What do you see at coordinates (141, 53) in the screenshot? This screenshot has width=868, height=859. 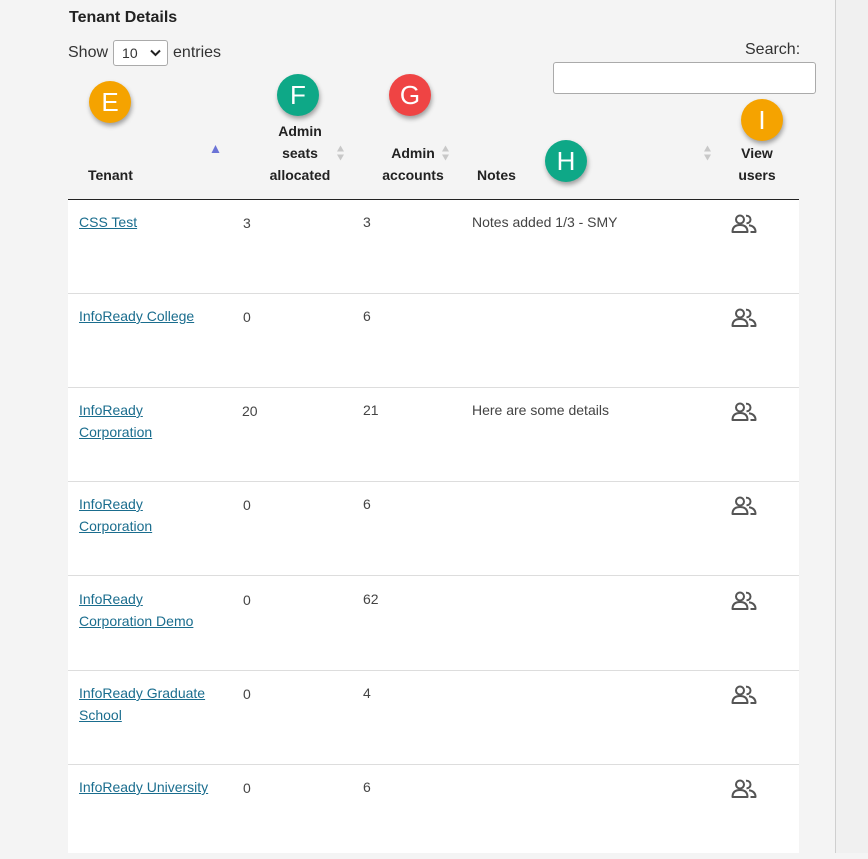 I see `entries-select: 10` at bounding box center [141, 53].